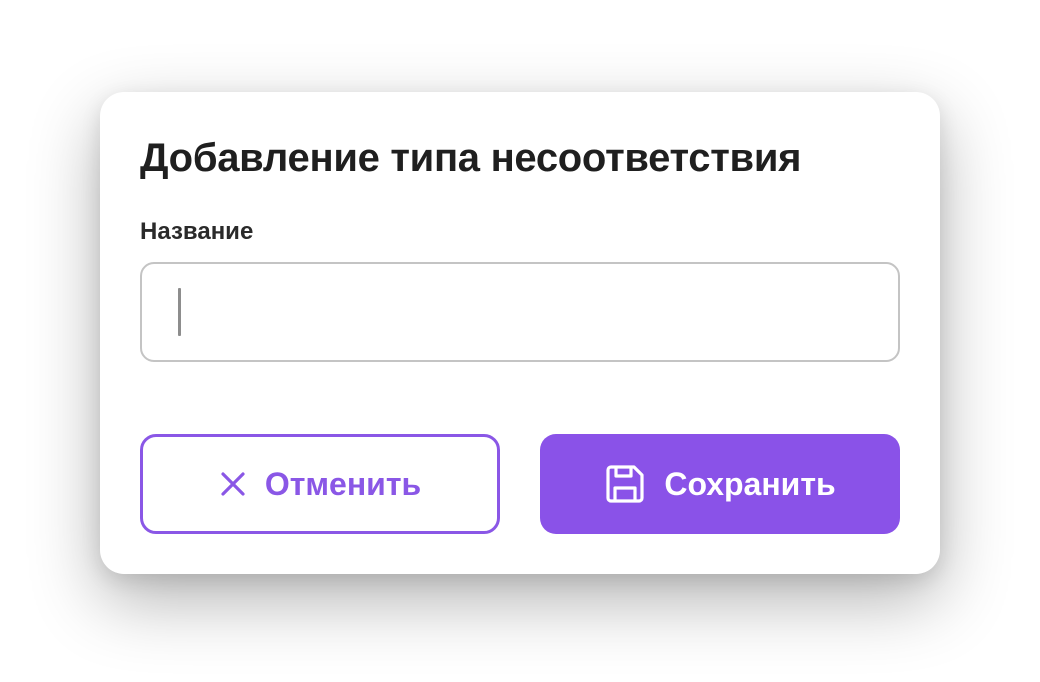 The image size is (1040, 682). What do you see at coordinates (625, 484) in the screenshot?
I see `floppy-disk-icon` at bounding box center [625, 484].